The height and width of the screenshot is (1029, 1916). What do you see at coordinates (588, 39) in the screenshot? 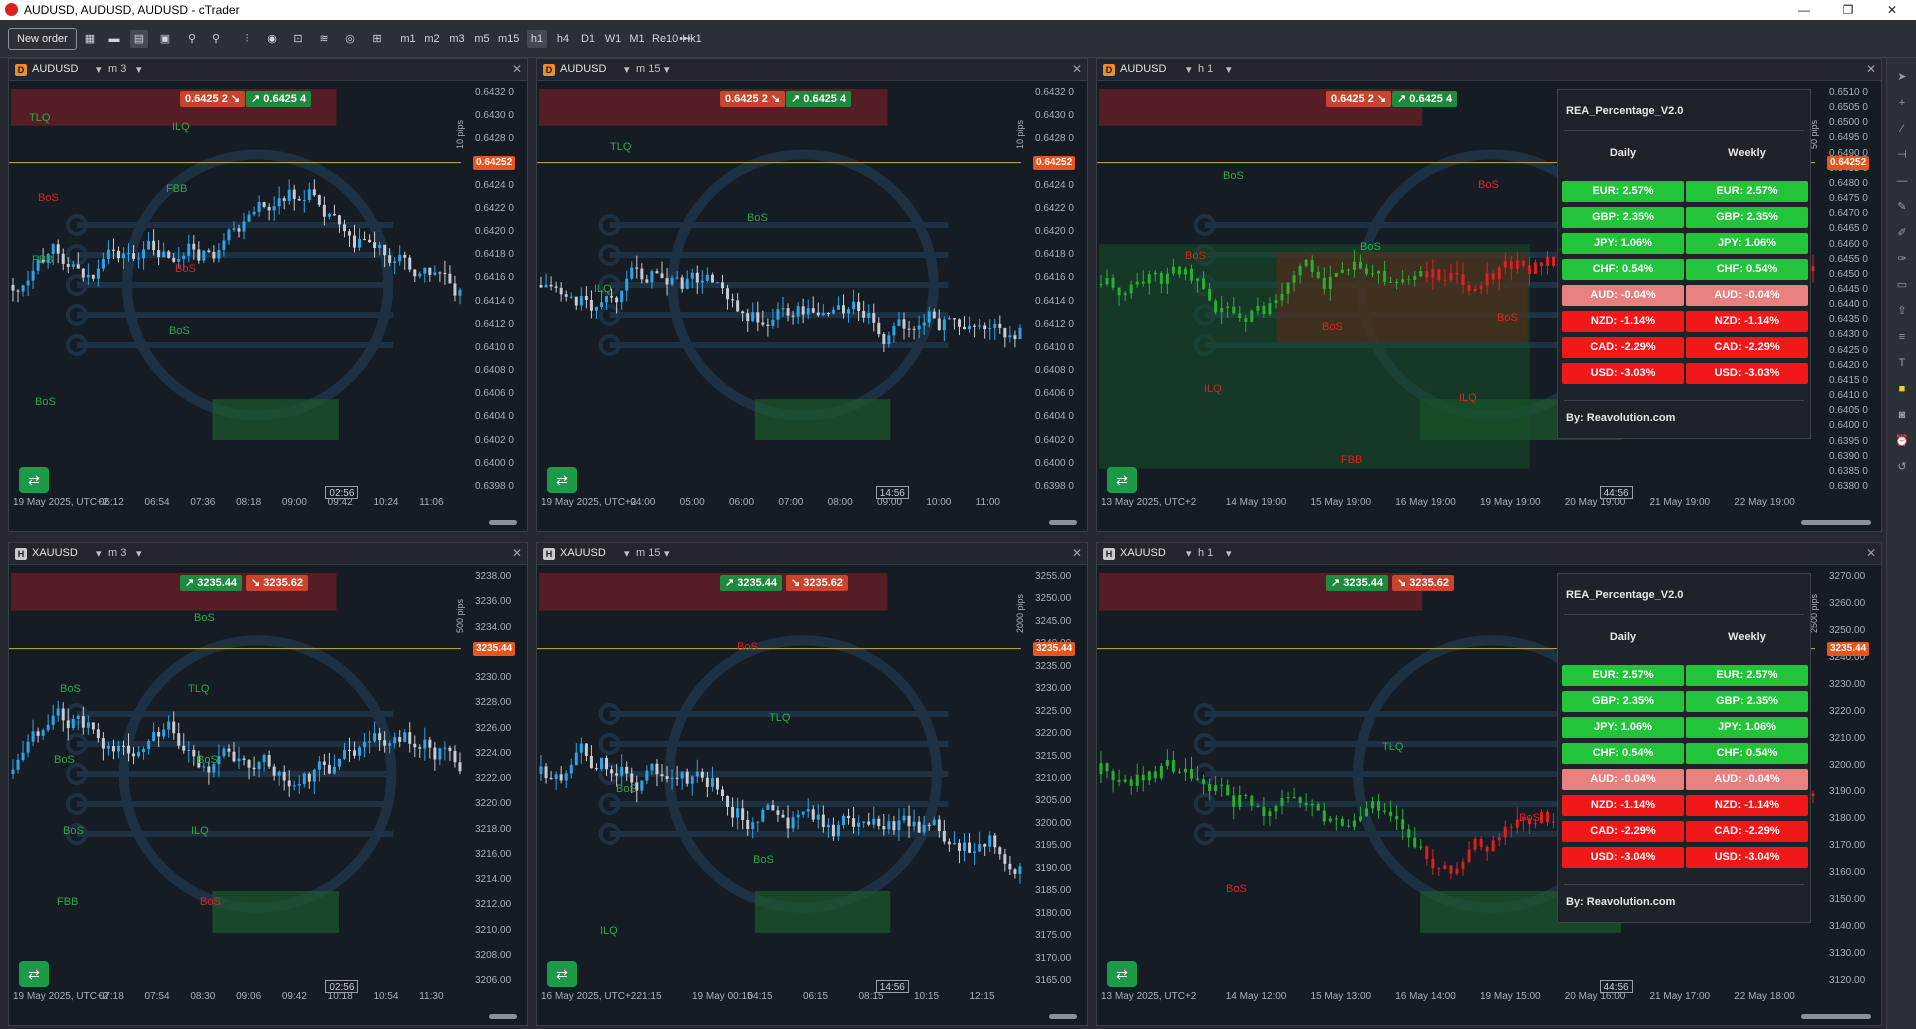
I see `timeframe-button: D1` at bounding box center [588, 39].